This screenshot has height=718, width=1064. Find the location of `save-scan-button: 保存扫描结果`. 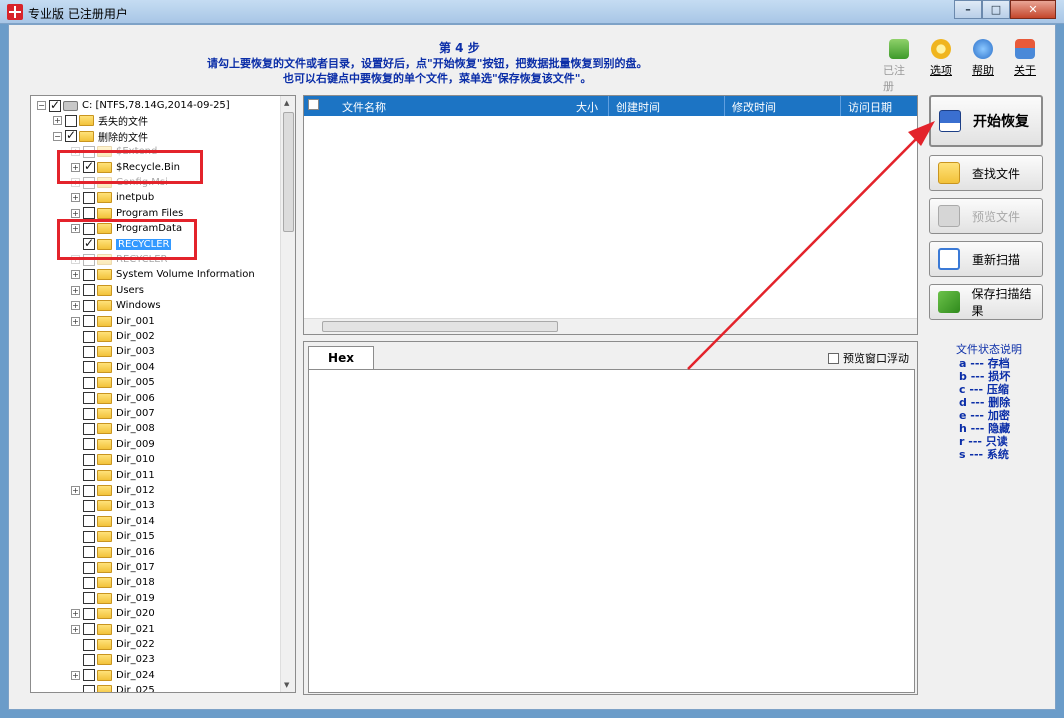

save-scan-button: 保存扫描结果 is located at coordinates (986, 302).